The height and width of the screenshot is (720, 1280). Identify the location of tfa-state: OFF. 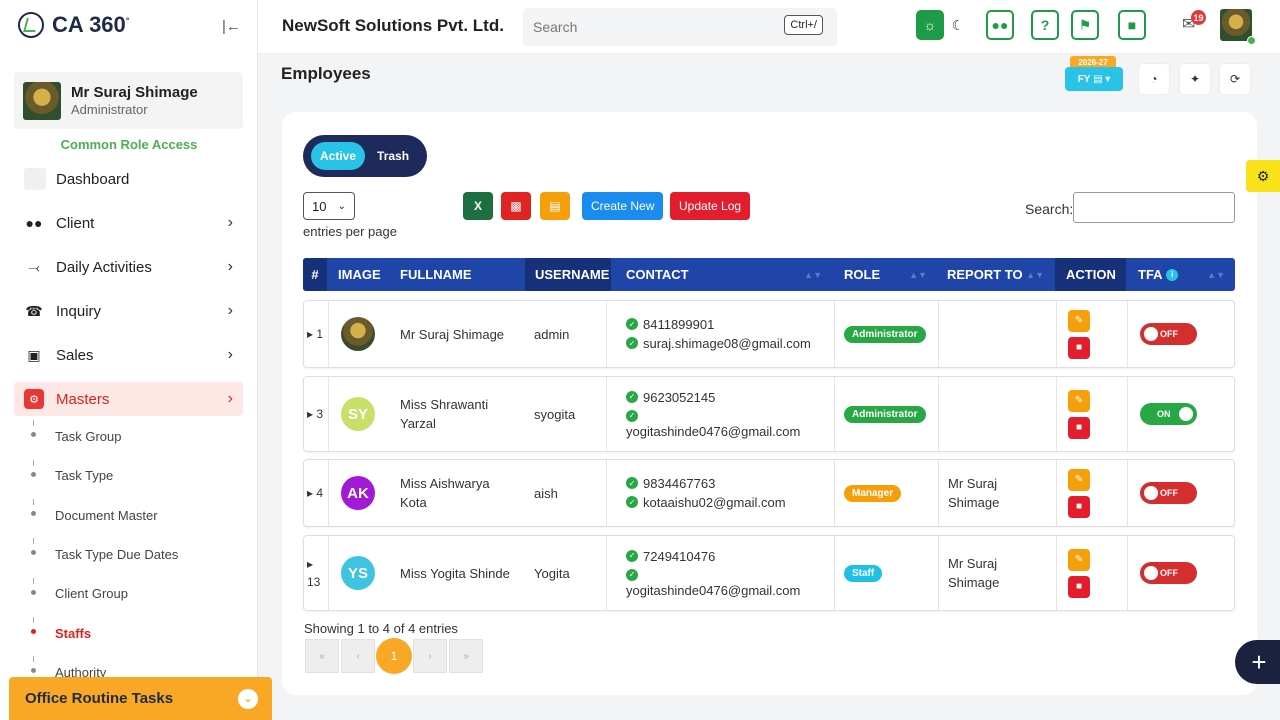
(1169, 573).